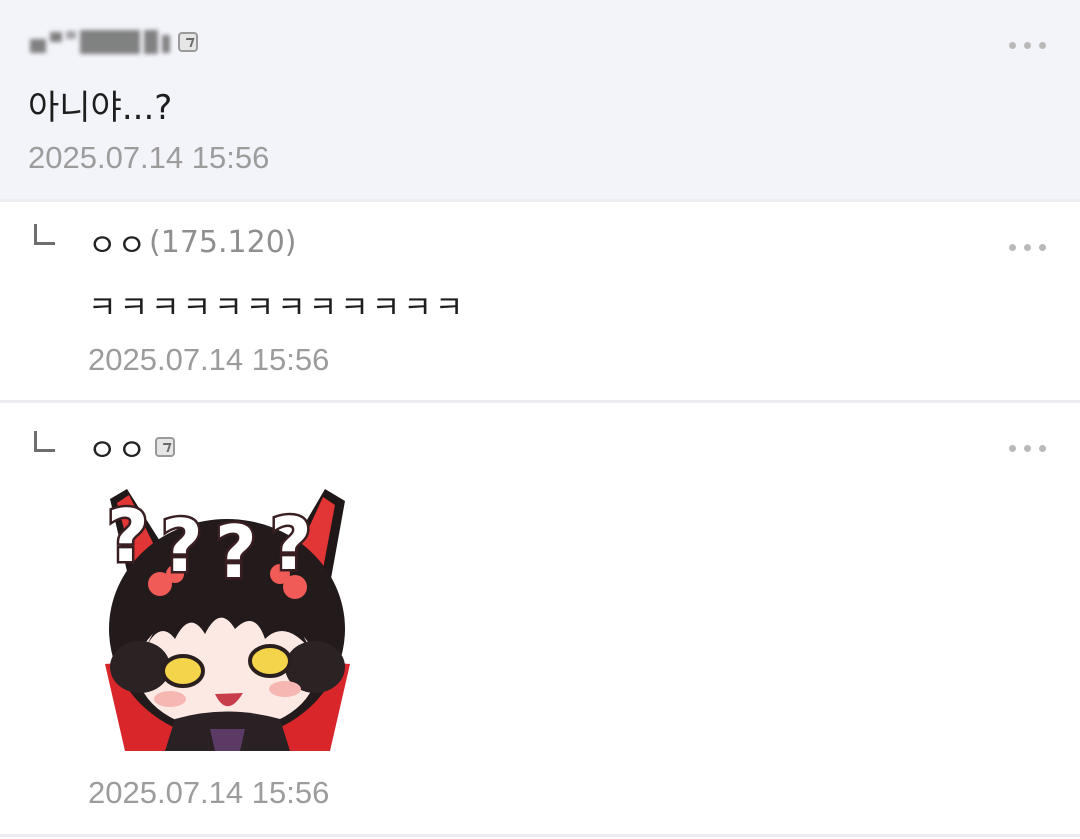  I want to click on comment-author: ㅇㅇ, so click(132, 448).